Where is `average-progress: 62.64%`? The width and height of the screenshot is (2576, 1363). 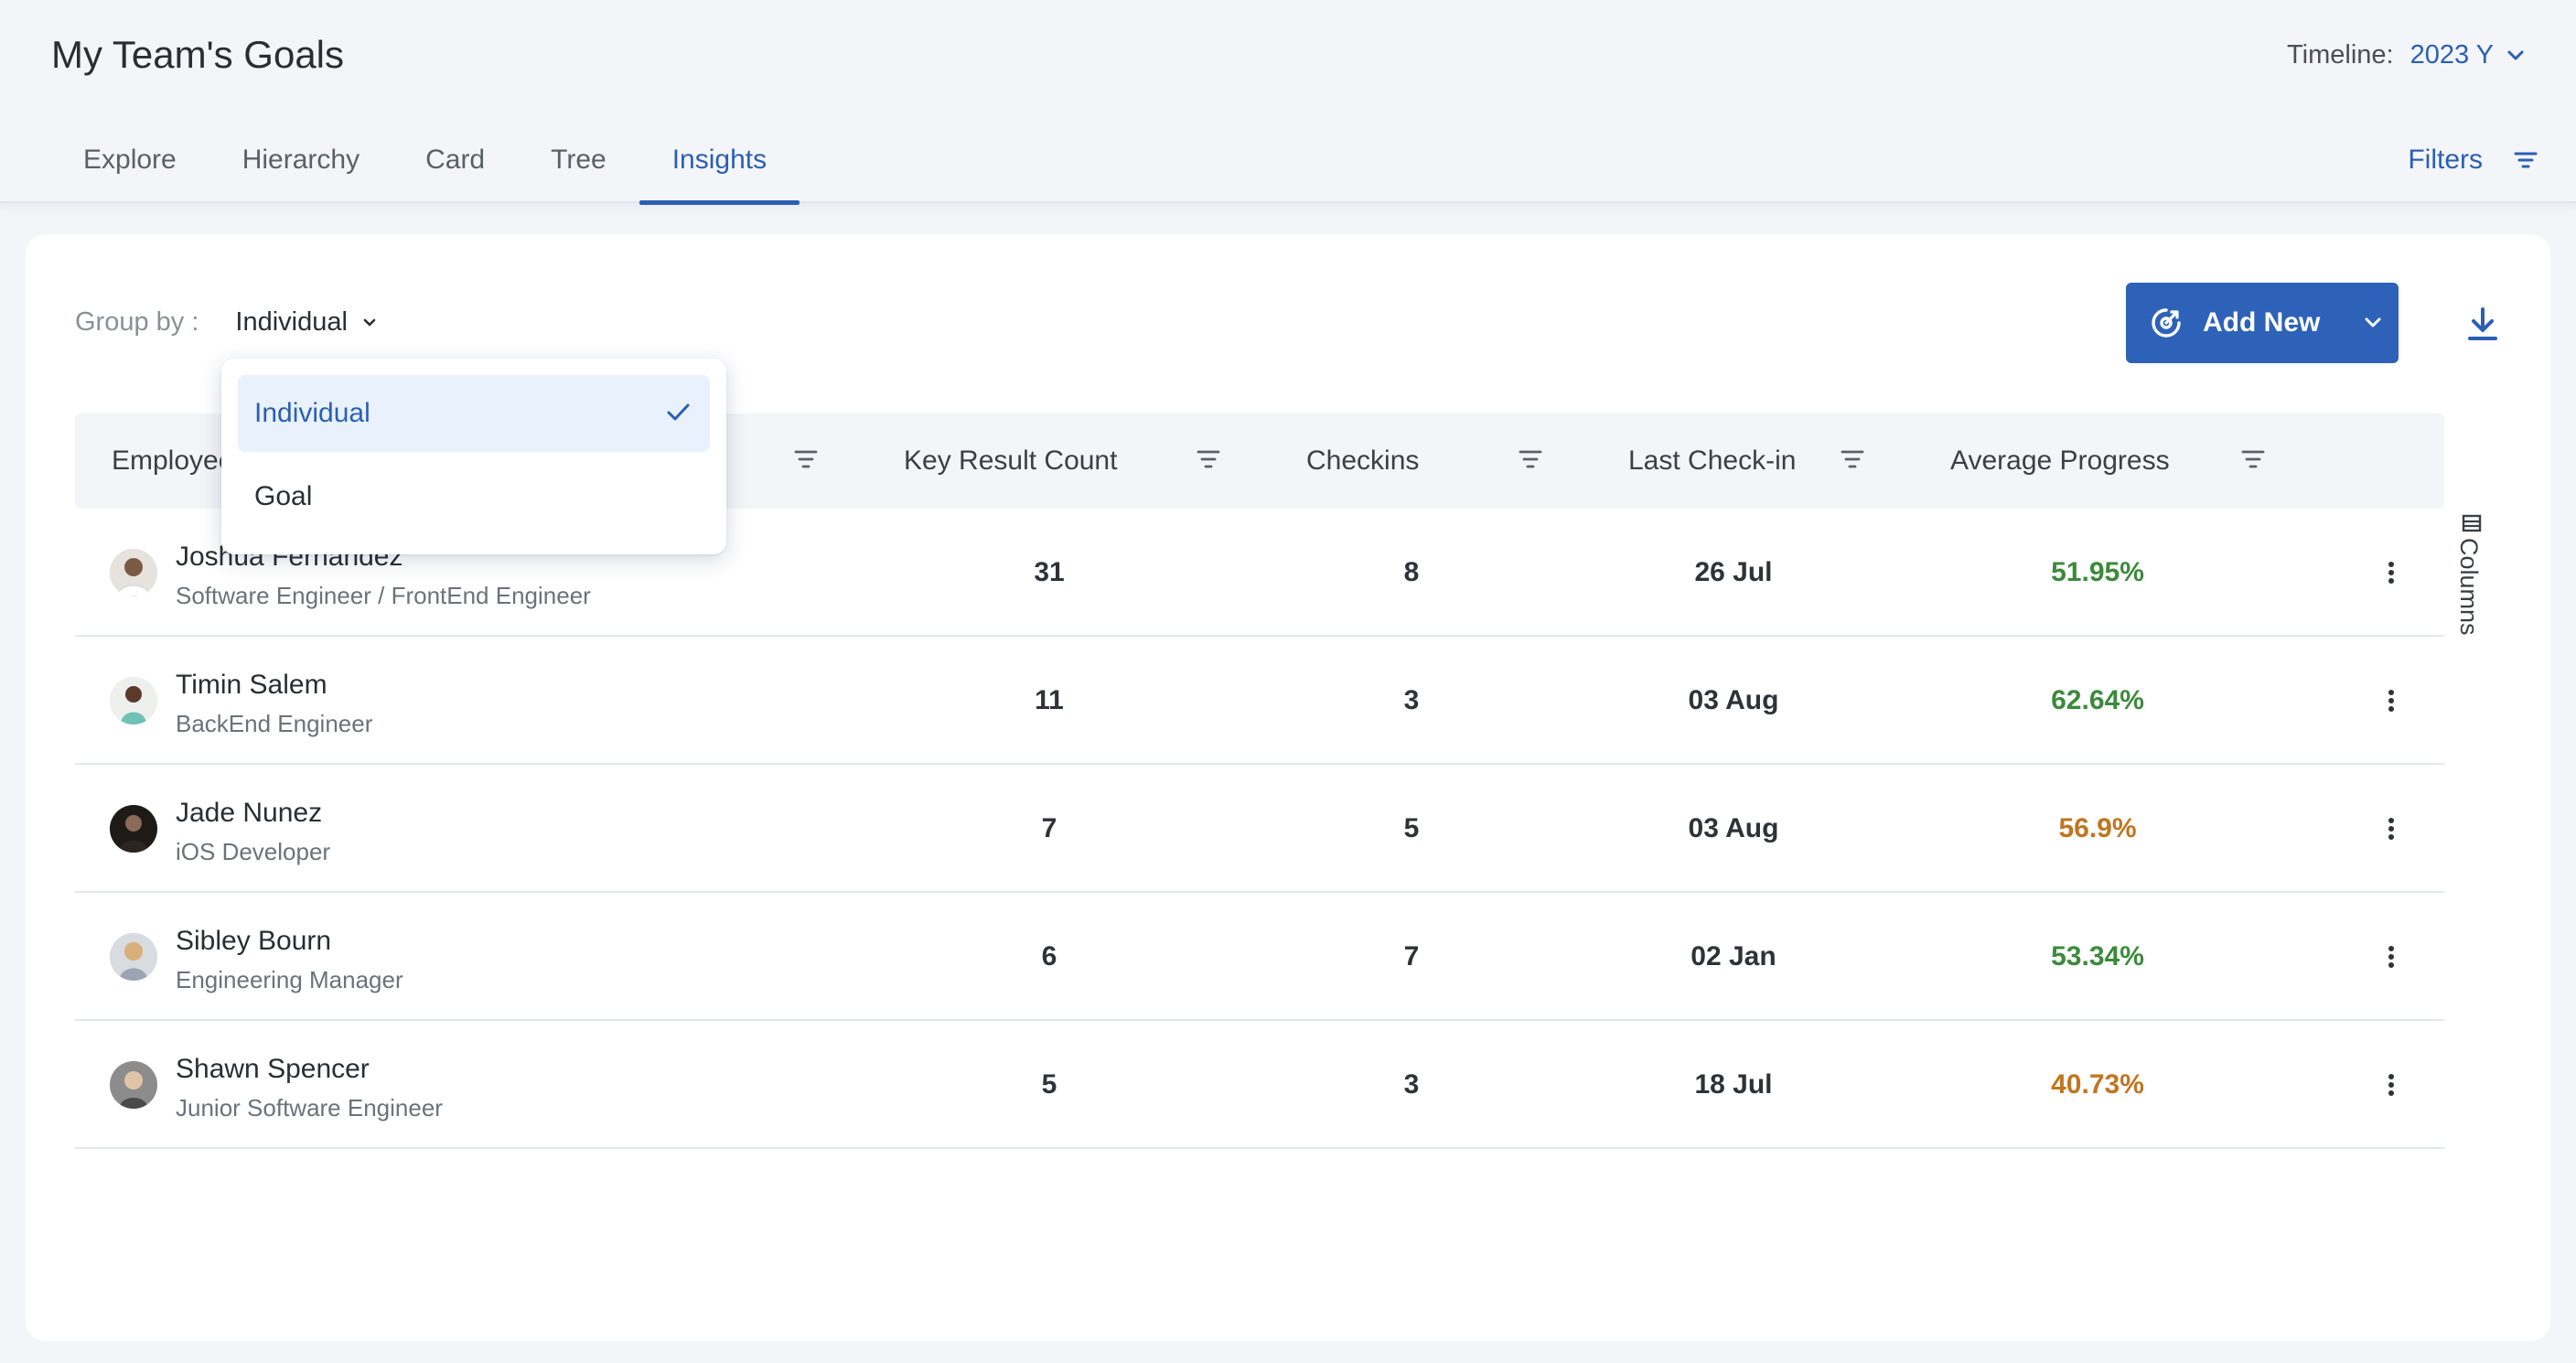
average-progress: 62.64% is located at coordinates (2098, 700).